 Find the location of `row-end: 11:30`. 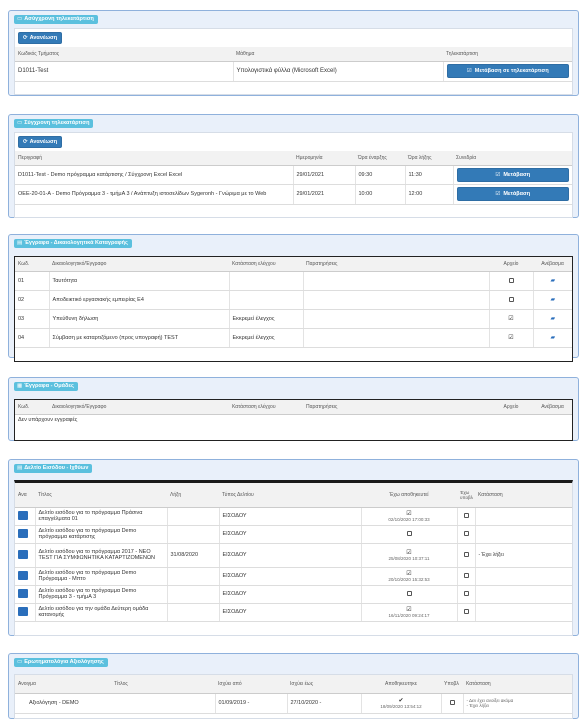

row-end: 11:30 is located at coordinates (429, 175).